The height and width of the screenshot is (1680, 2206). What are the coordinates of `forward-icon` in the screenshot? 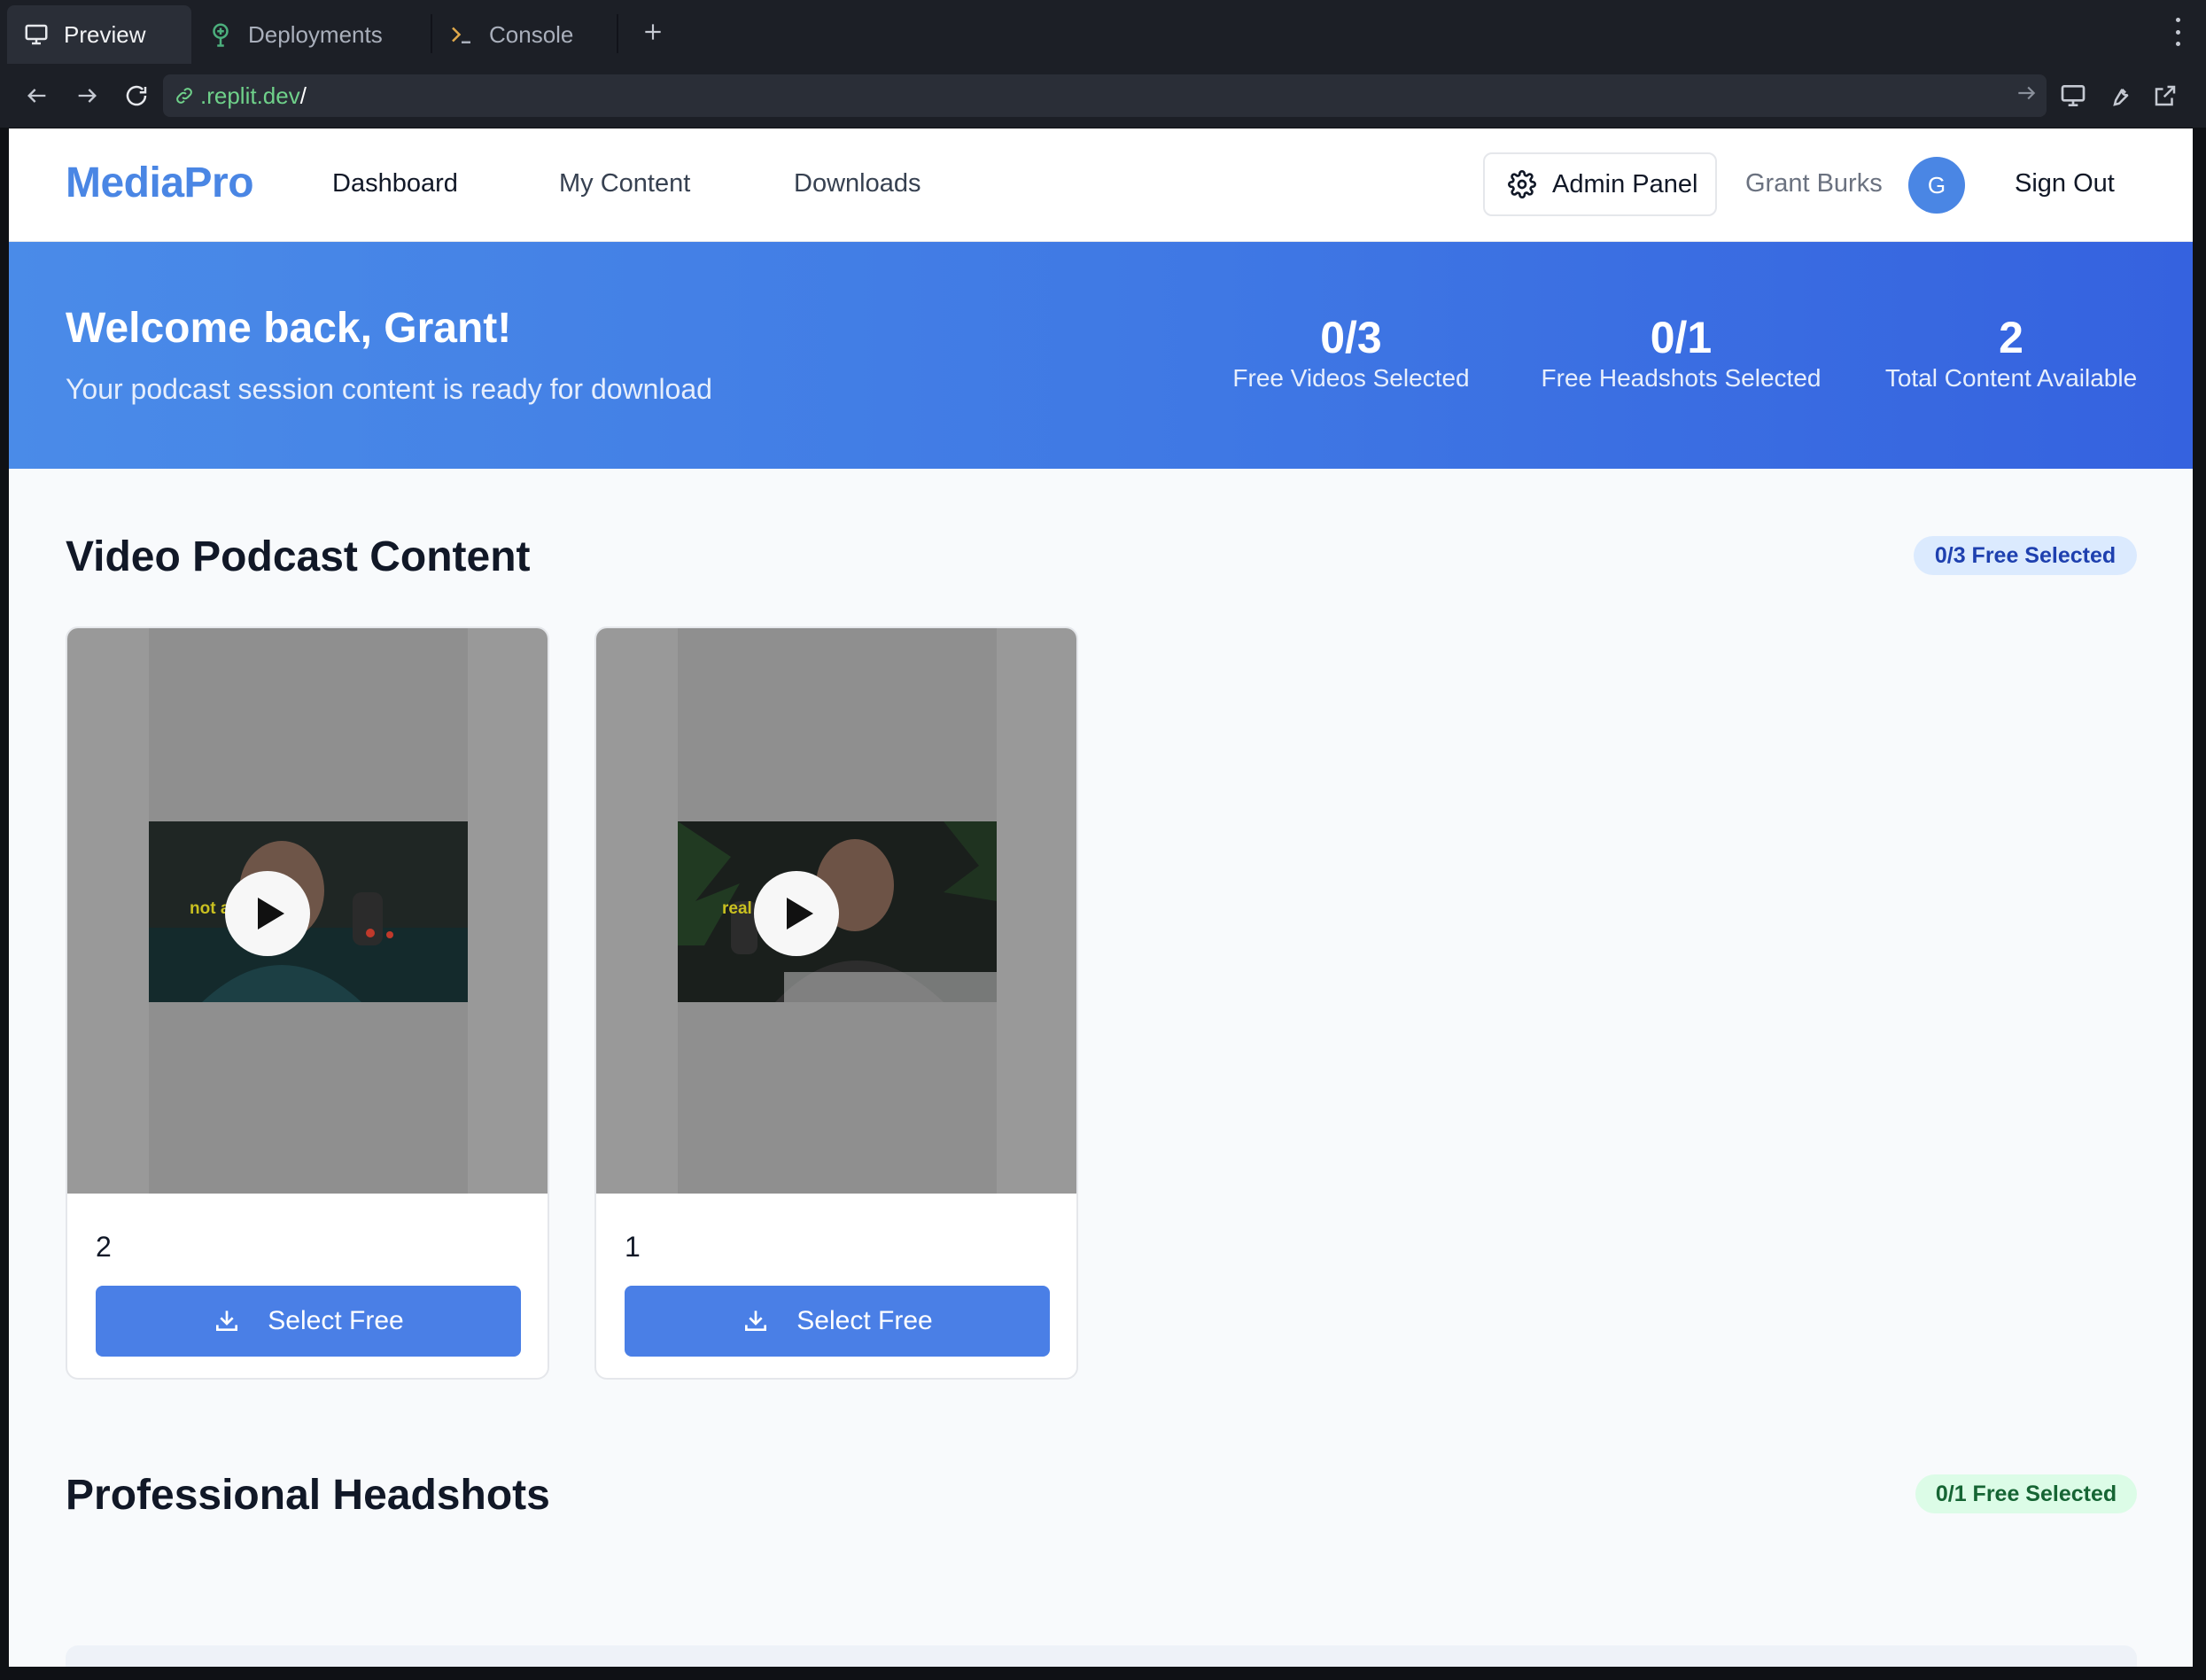 It's located at (87, 95).